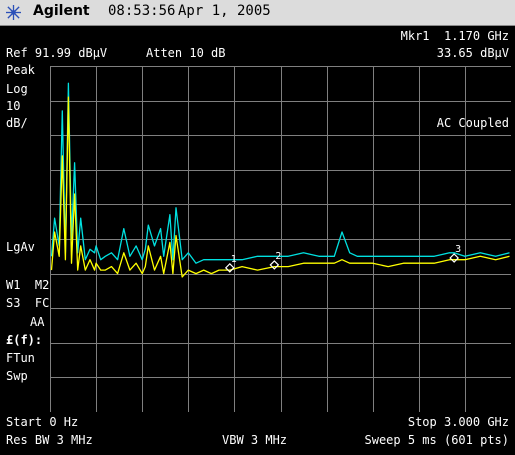 The image size is (515, 455). I want to click on scale-value: 10, so click(13, 106).